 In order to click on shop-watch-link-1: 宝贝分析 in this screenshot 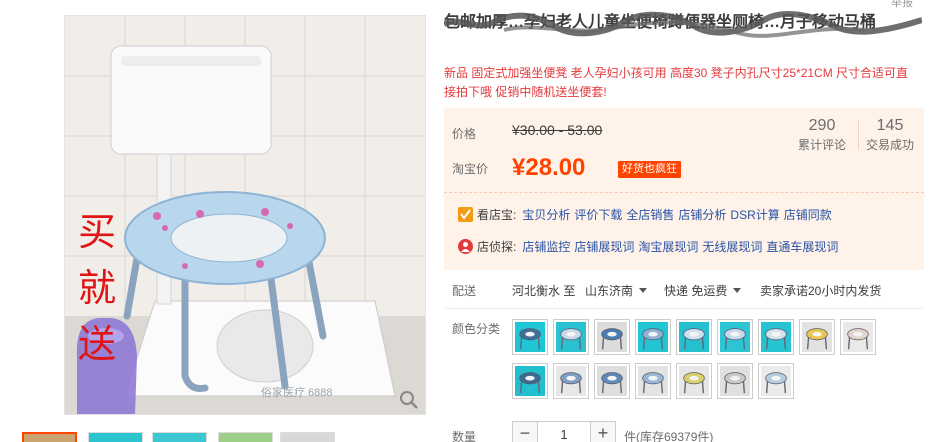, I will do `click(546, 215)`.